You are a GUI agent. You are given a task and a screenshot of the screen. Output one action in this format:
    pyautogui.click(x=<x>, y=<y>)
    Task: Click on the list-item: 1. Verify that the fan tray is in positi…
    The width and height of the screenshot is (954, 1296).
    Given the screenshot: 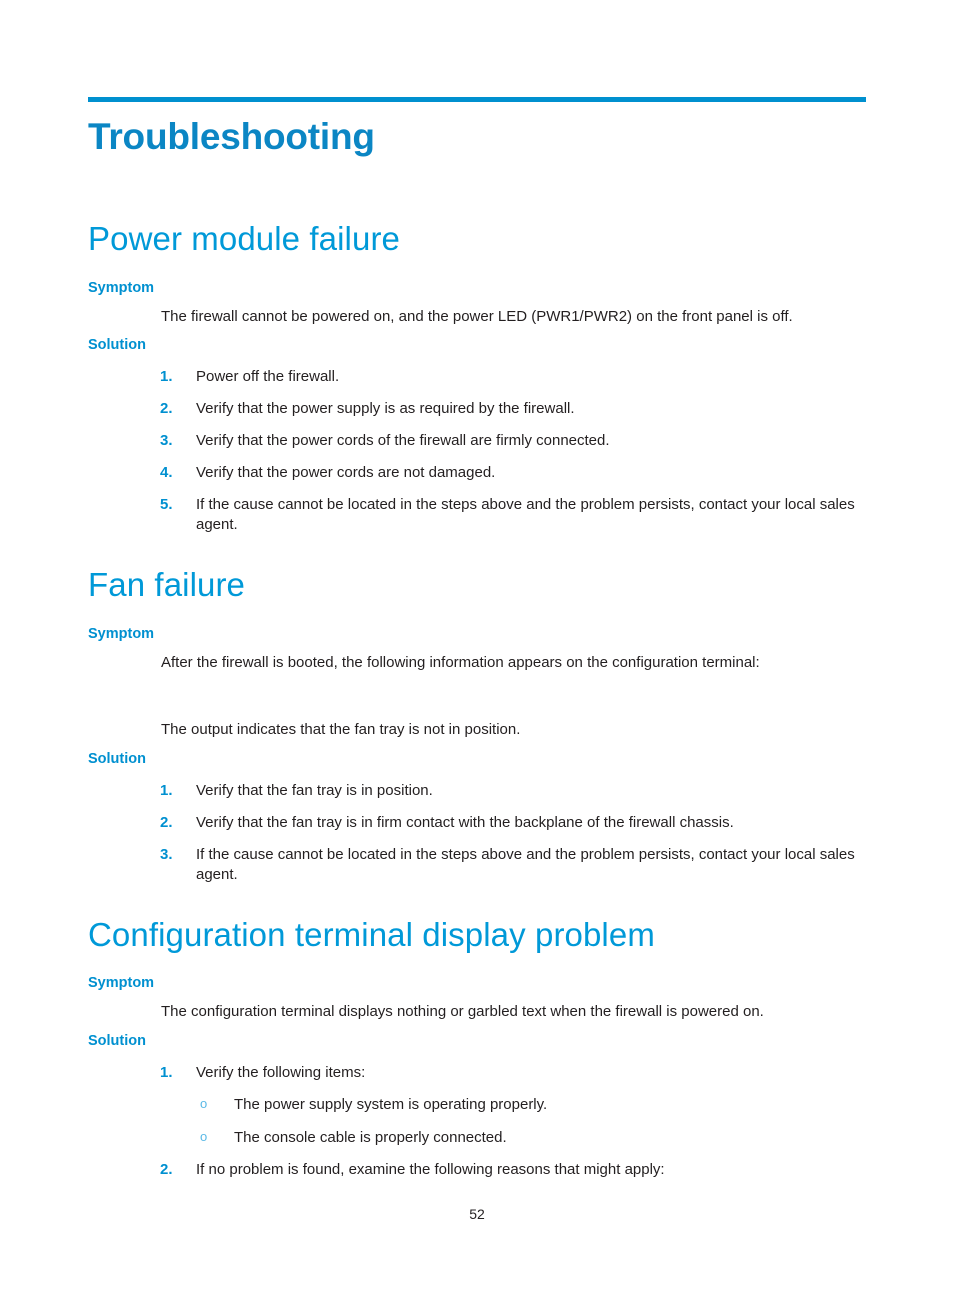 What is the action you would take?
    pyautogui.click(x=478, y=791)
    